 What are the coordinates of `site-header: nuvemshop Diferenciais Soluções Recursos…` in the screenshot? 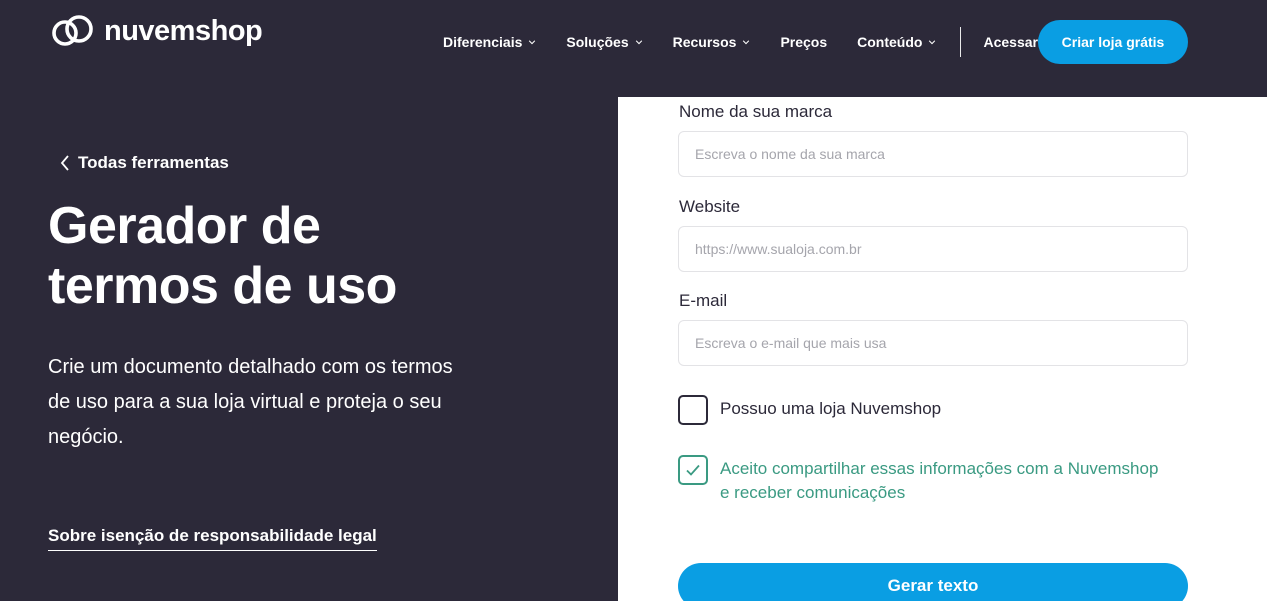 It's located at (633, 42).